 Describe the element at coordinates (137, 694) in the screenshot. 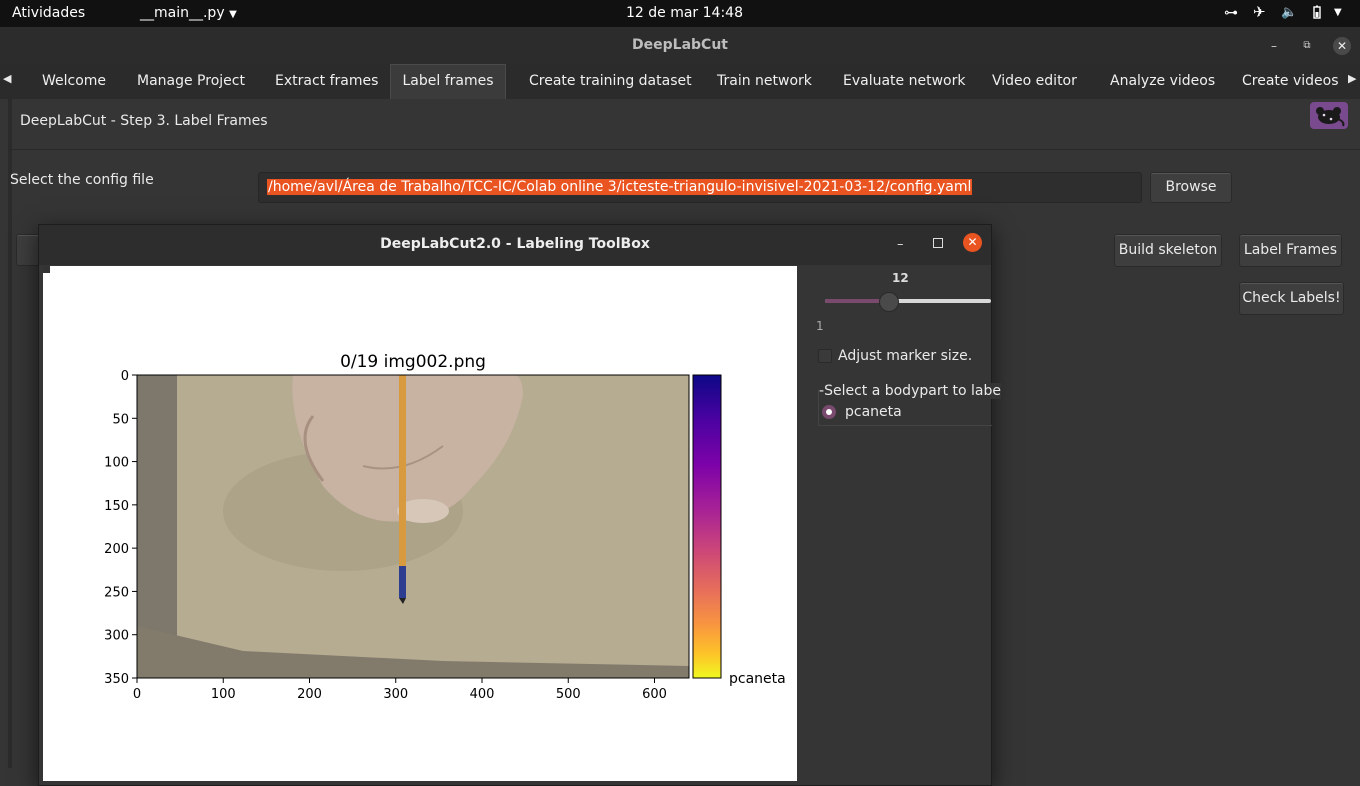

I see `x-tick-label: 0` at that location.